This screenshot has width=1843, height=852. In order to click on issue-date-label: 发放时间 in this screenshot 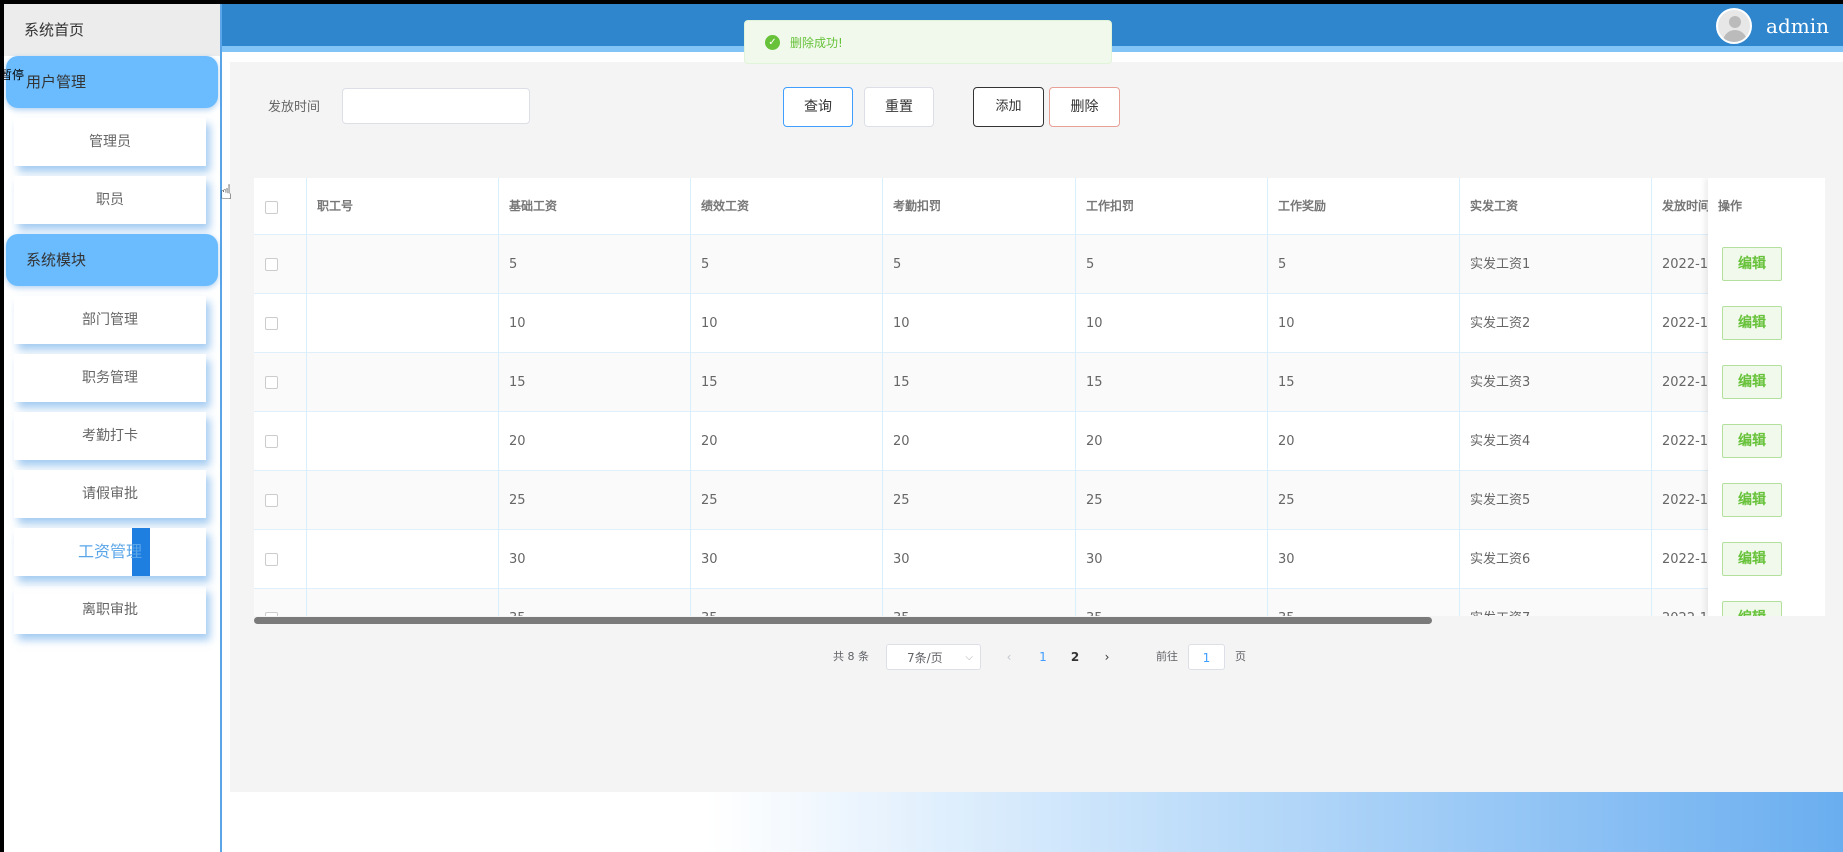, I will do `click(294, 107)`.